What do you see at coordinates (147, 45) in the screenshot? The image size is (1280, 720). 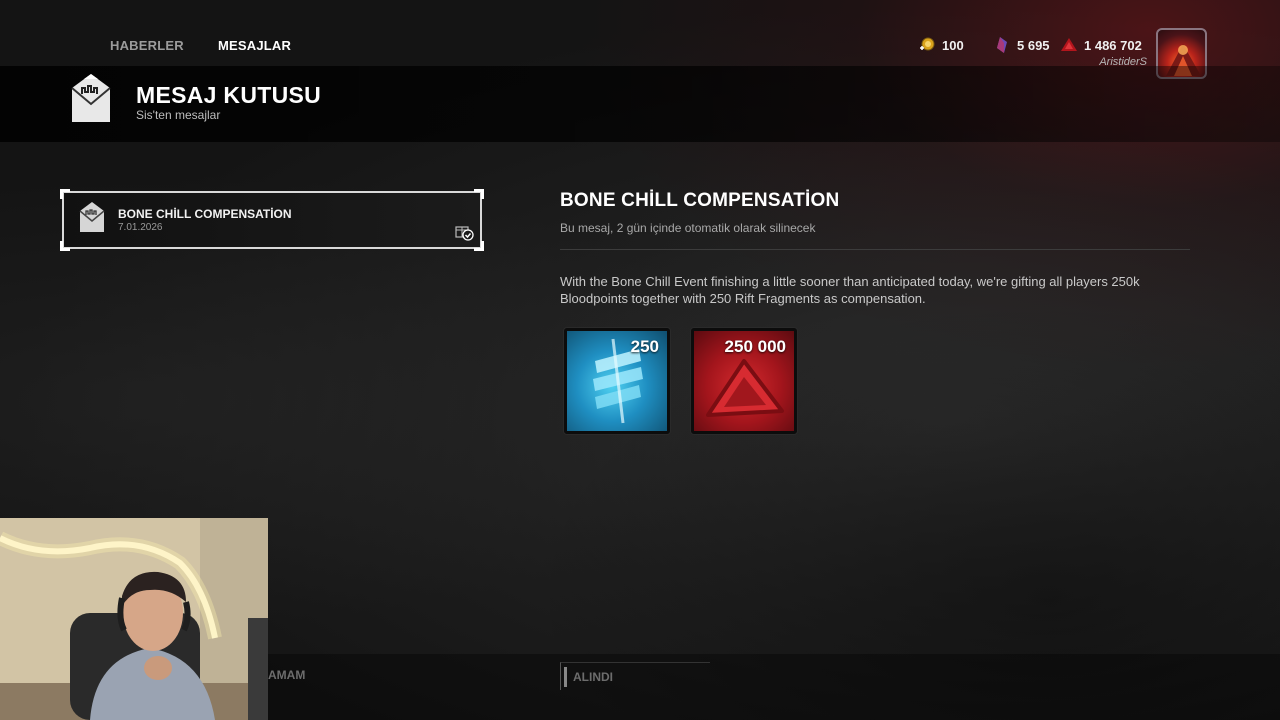 I see `tab-news: HABERLER` at bounding box center [147, 45].